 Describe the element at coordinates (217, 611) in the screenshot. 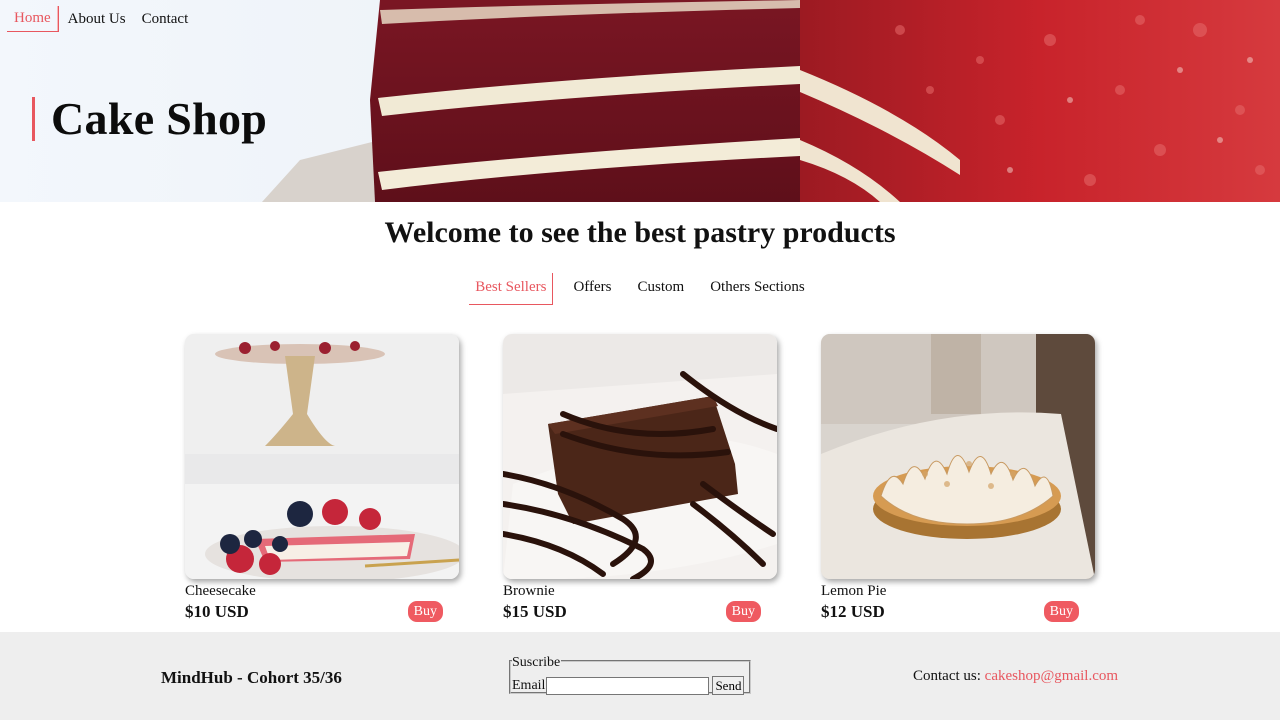

I see `product-price: $10 USD` at that location.